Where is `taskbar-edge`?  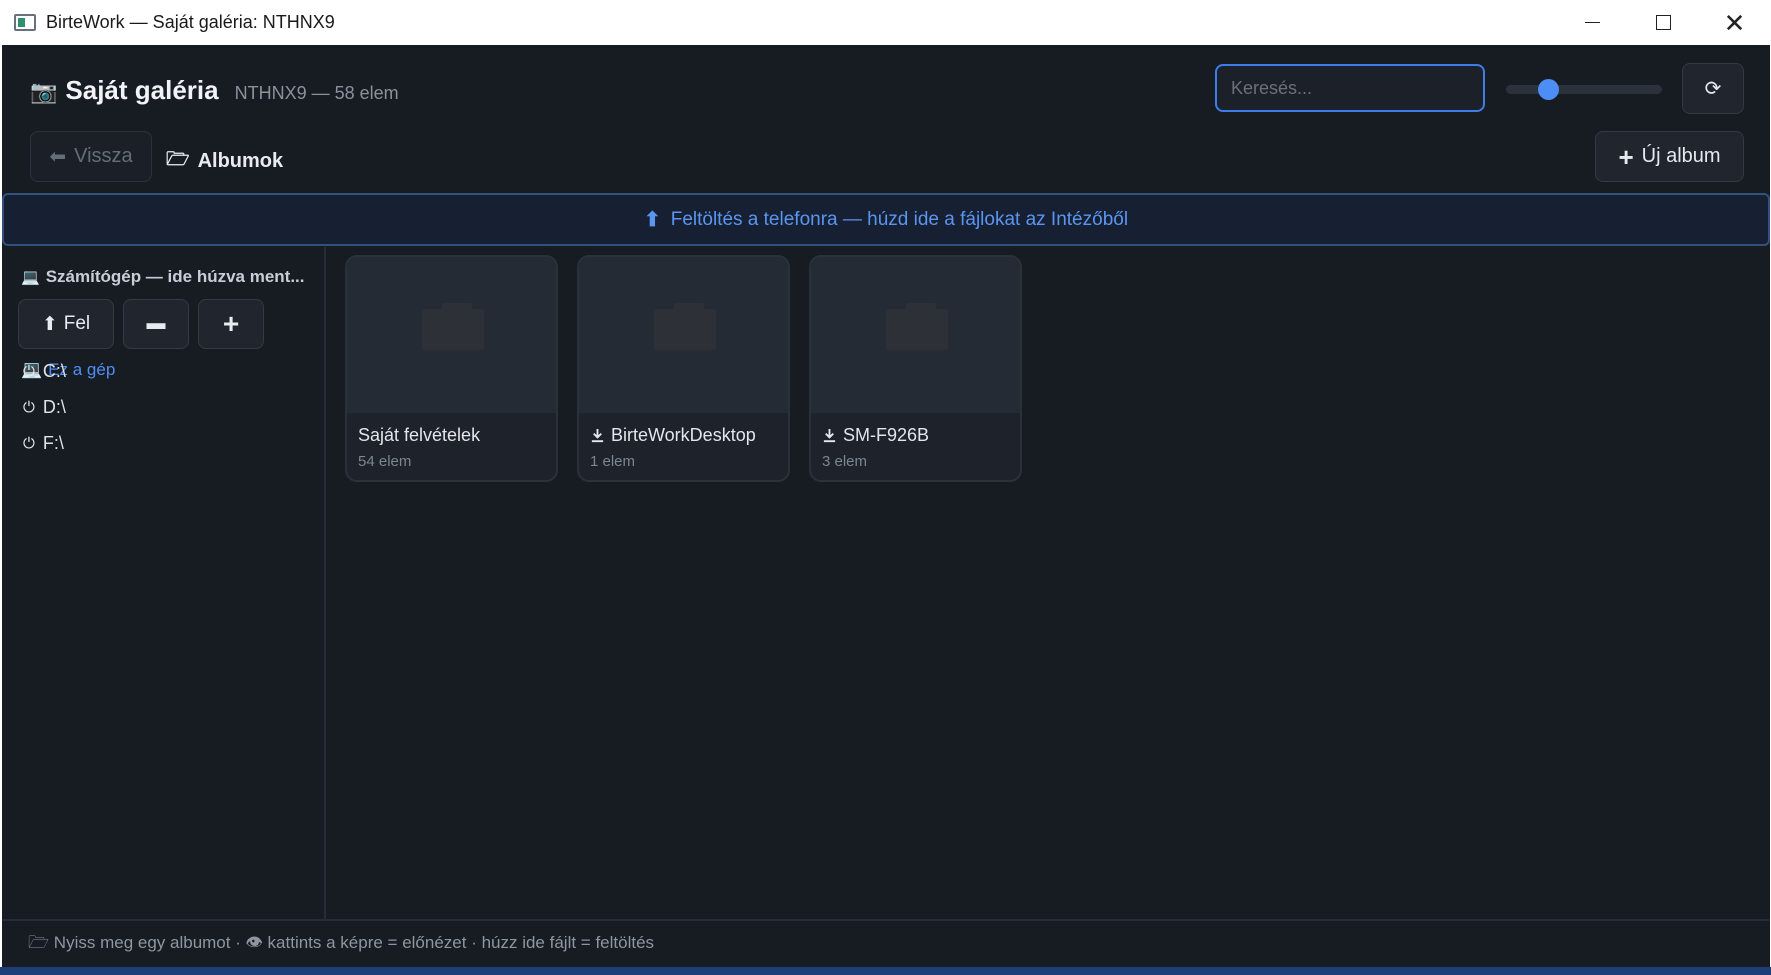 taskbar-edge is located at coordinates (885, 971).